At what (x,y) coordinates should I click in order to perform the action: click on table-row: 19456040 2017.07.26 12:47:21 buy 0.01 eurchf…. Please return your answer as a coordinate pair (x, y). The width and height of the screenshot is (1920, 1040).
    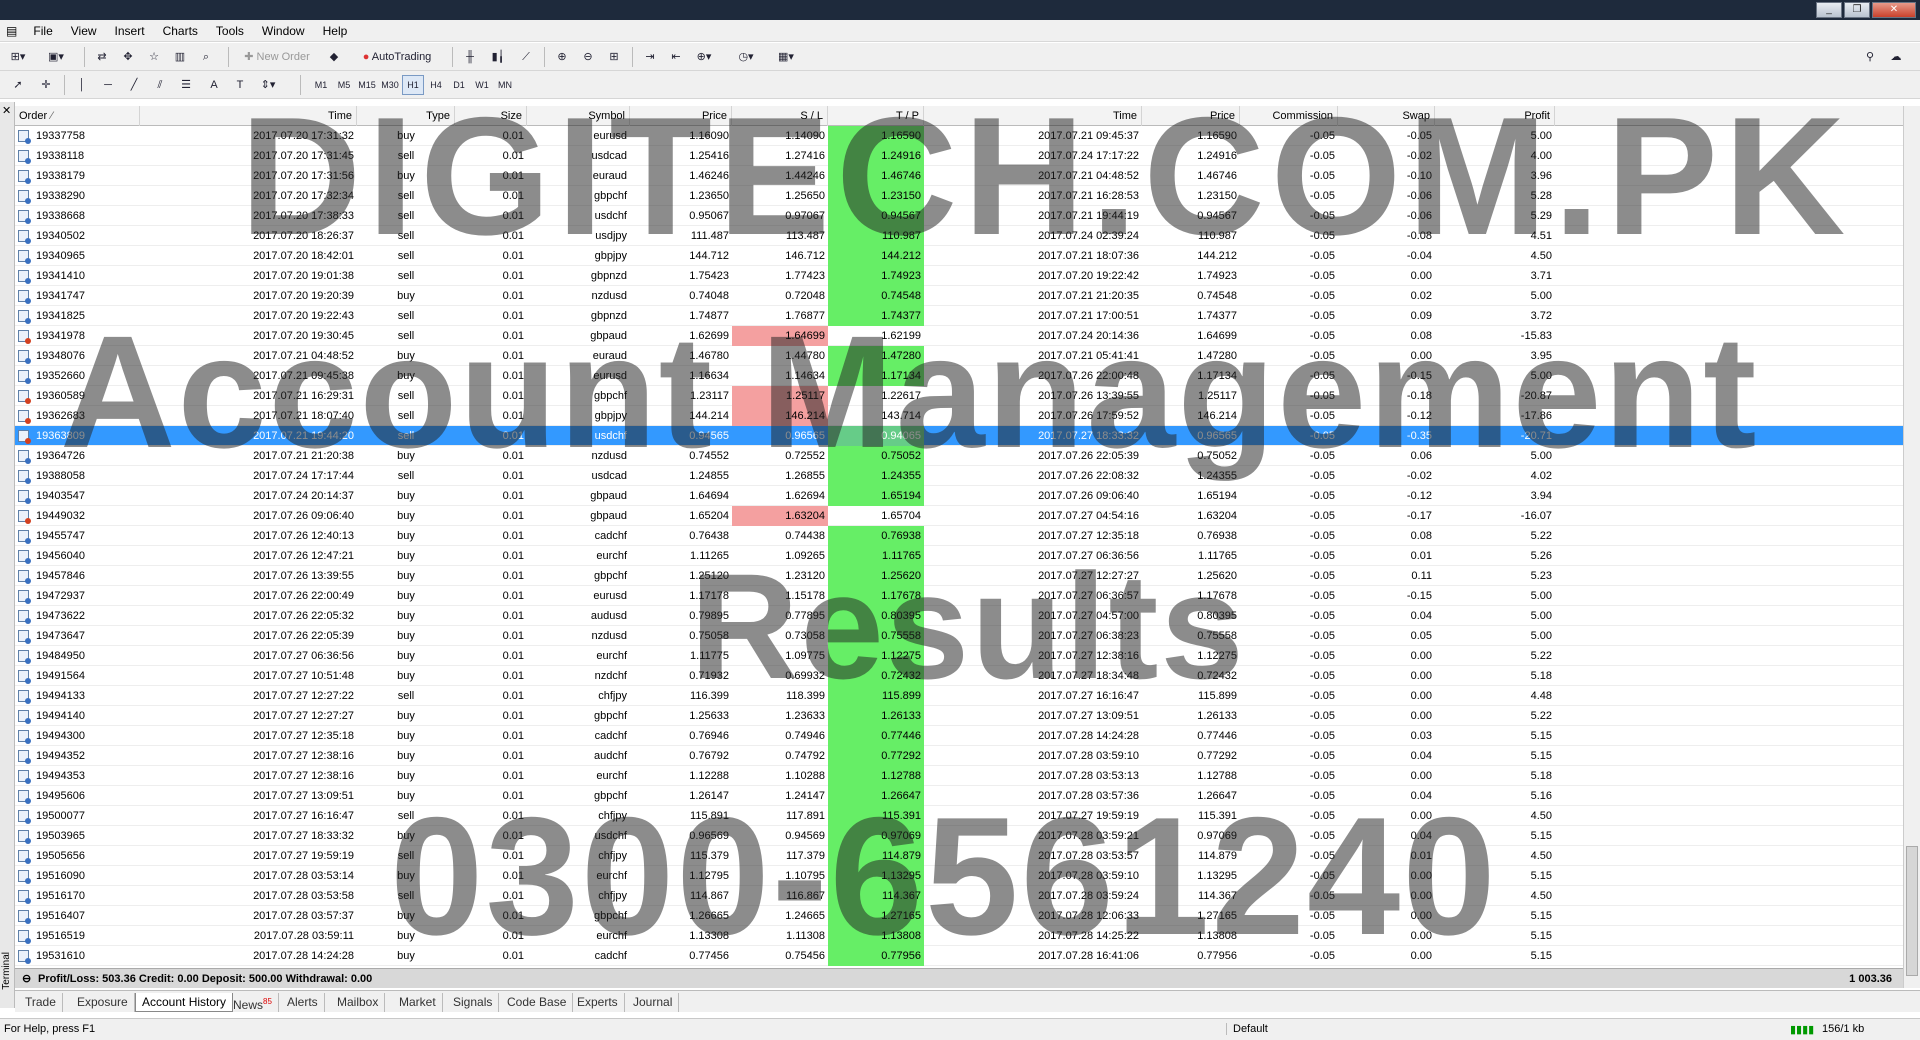
    Looking at the image, I should click on (959, 556).